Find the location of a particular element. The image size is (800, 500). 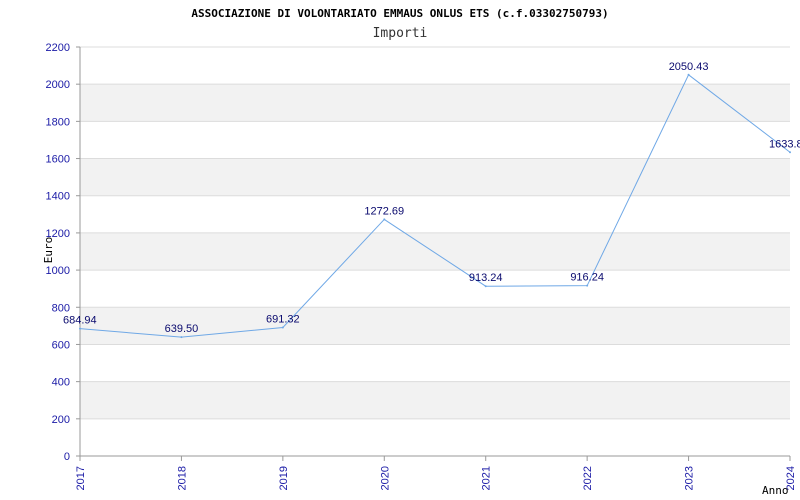

x-tick-label: 2023 is located at coordinates (690, 478).